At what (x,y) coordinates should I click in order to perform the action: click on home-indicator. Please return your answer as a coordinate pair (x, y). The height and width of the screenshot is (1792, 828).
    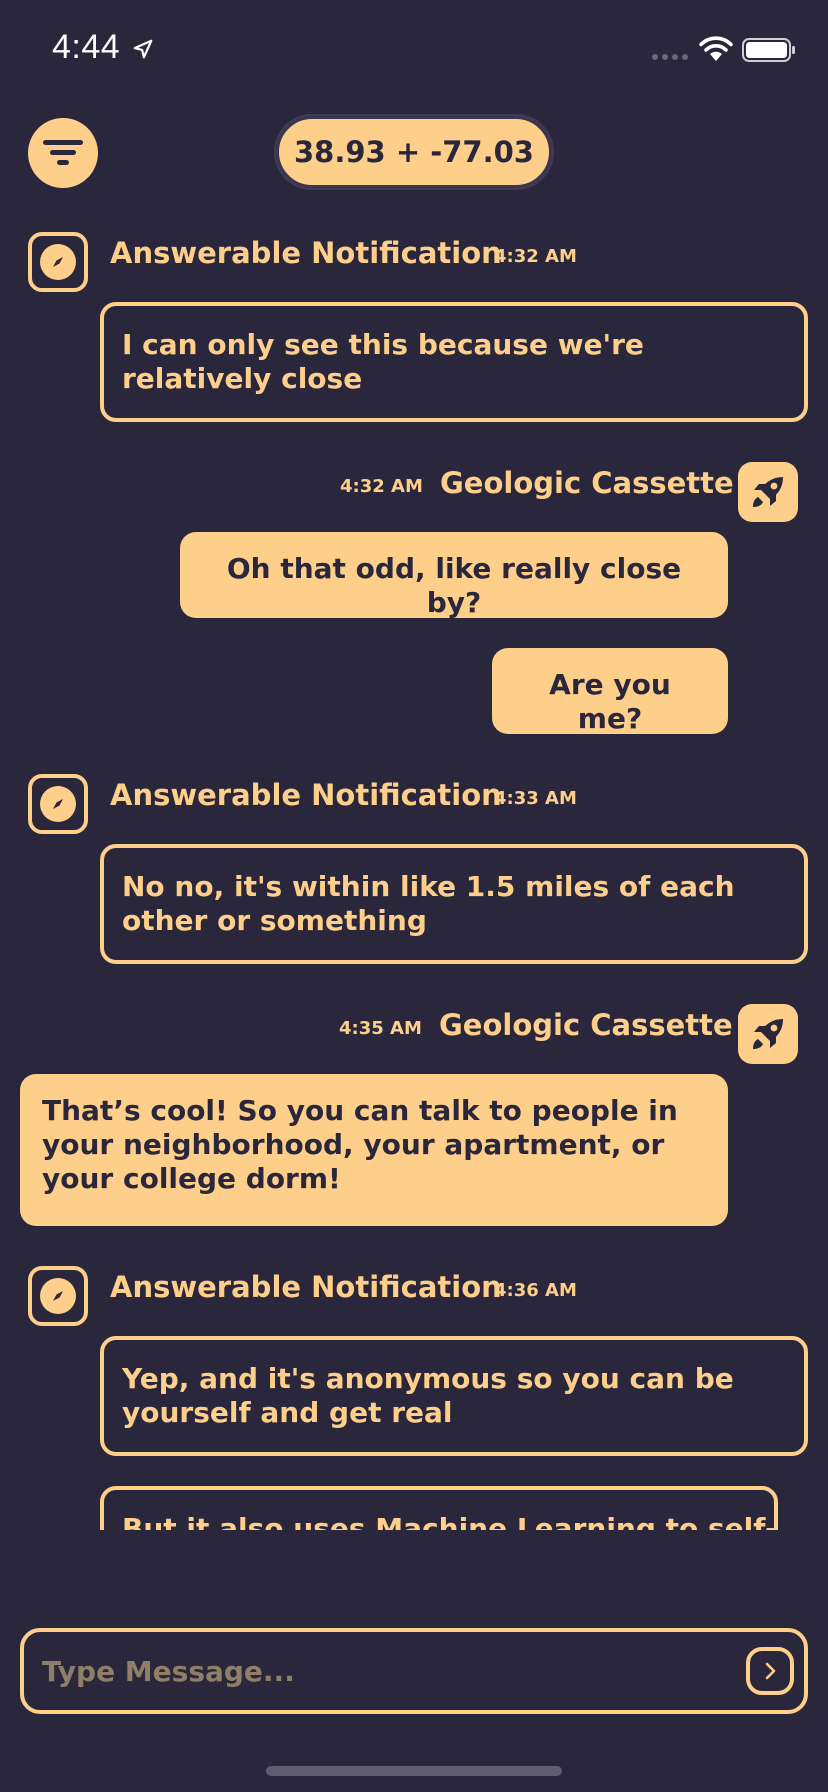
    Looking at the image, I should click on (414, 1771).